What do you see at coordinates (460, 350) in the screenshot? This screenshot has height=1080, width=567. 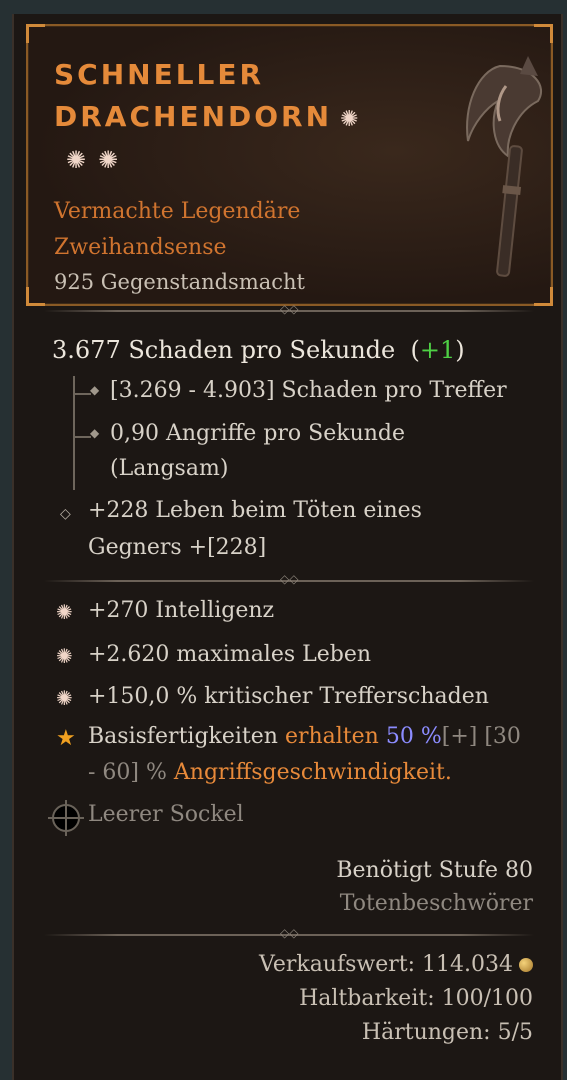 I see `dps-change-close: )` at bounding box center [460, 350].